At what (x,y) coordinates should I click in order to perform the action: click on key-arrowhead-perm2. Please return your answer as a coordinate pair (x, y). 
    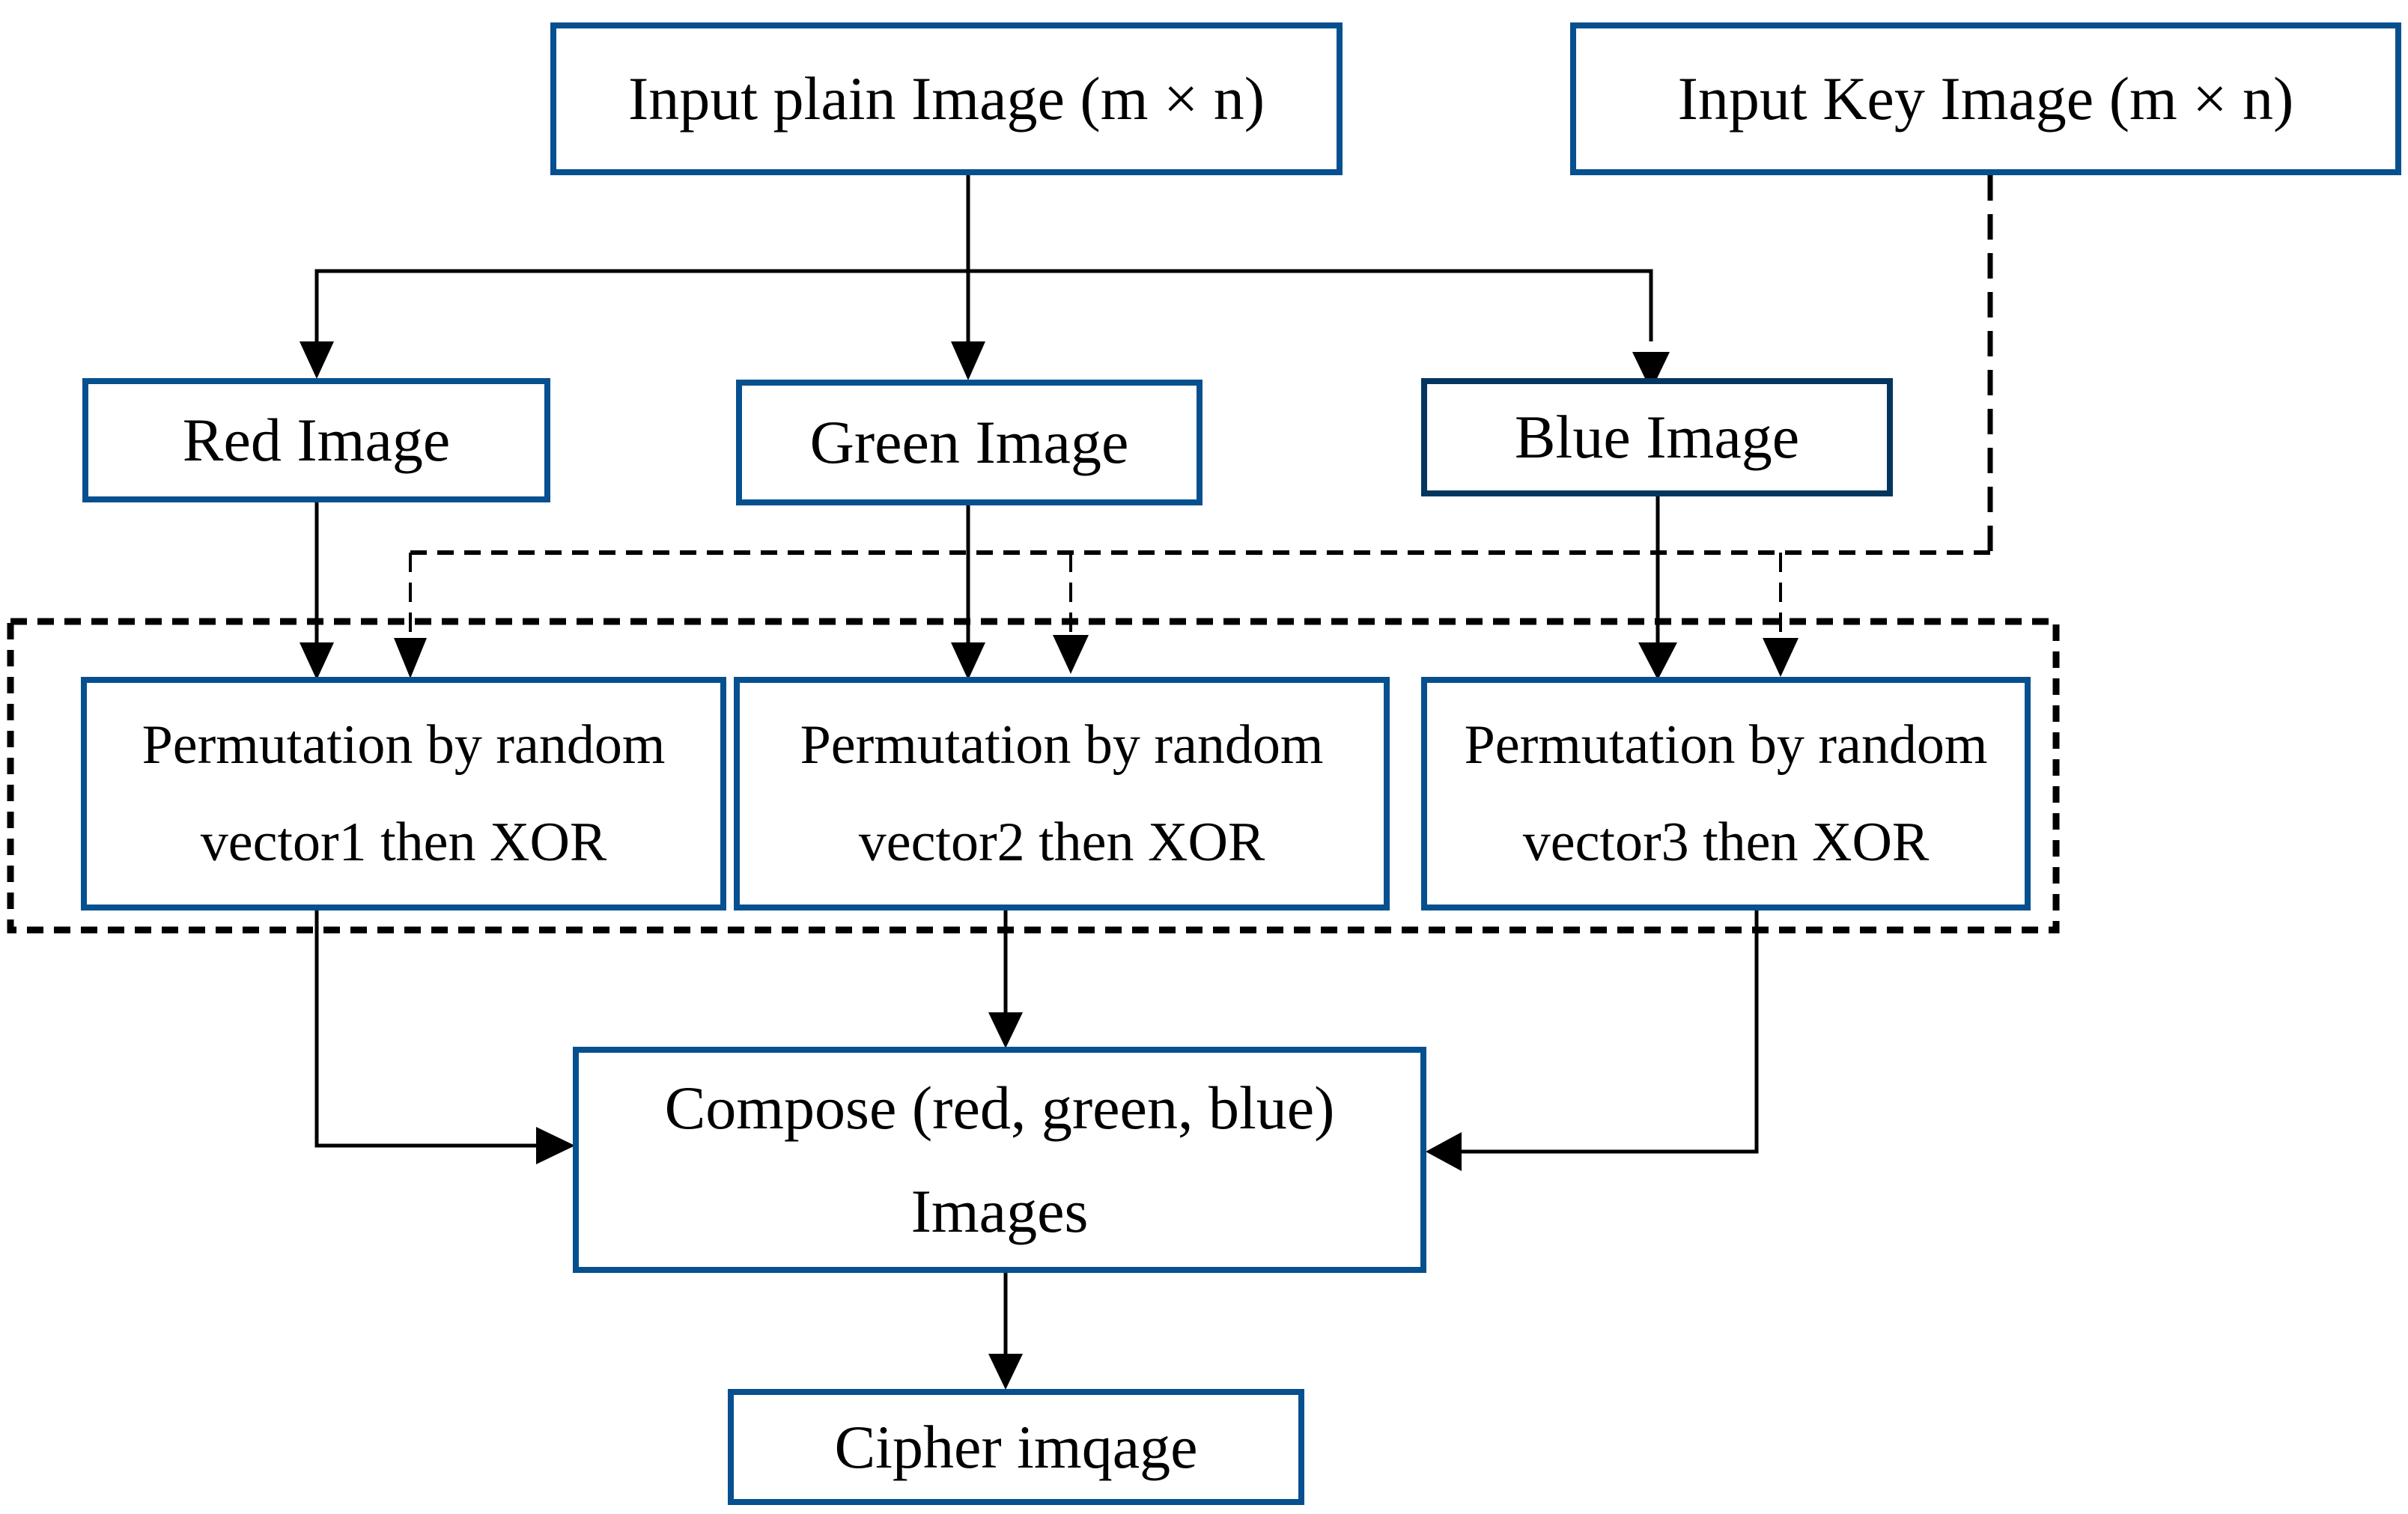
    Looking at the image, I should click on (1071, 654).